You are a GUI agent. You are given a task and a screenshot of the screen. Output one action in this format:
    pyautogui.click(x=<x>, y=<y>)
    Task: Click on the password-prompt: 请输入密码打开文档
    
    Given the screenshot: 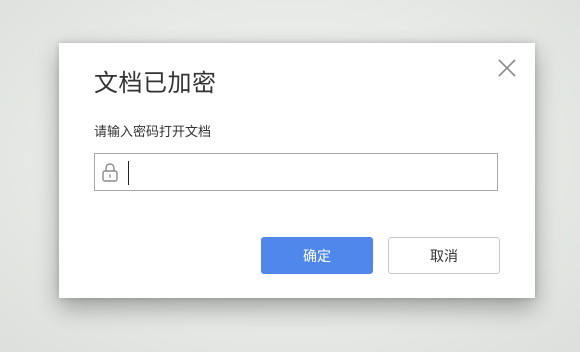 What is the action you would take?
    pyautogui.click(x=153, y=132)
    